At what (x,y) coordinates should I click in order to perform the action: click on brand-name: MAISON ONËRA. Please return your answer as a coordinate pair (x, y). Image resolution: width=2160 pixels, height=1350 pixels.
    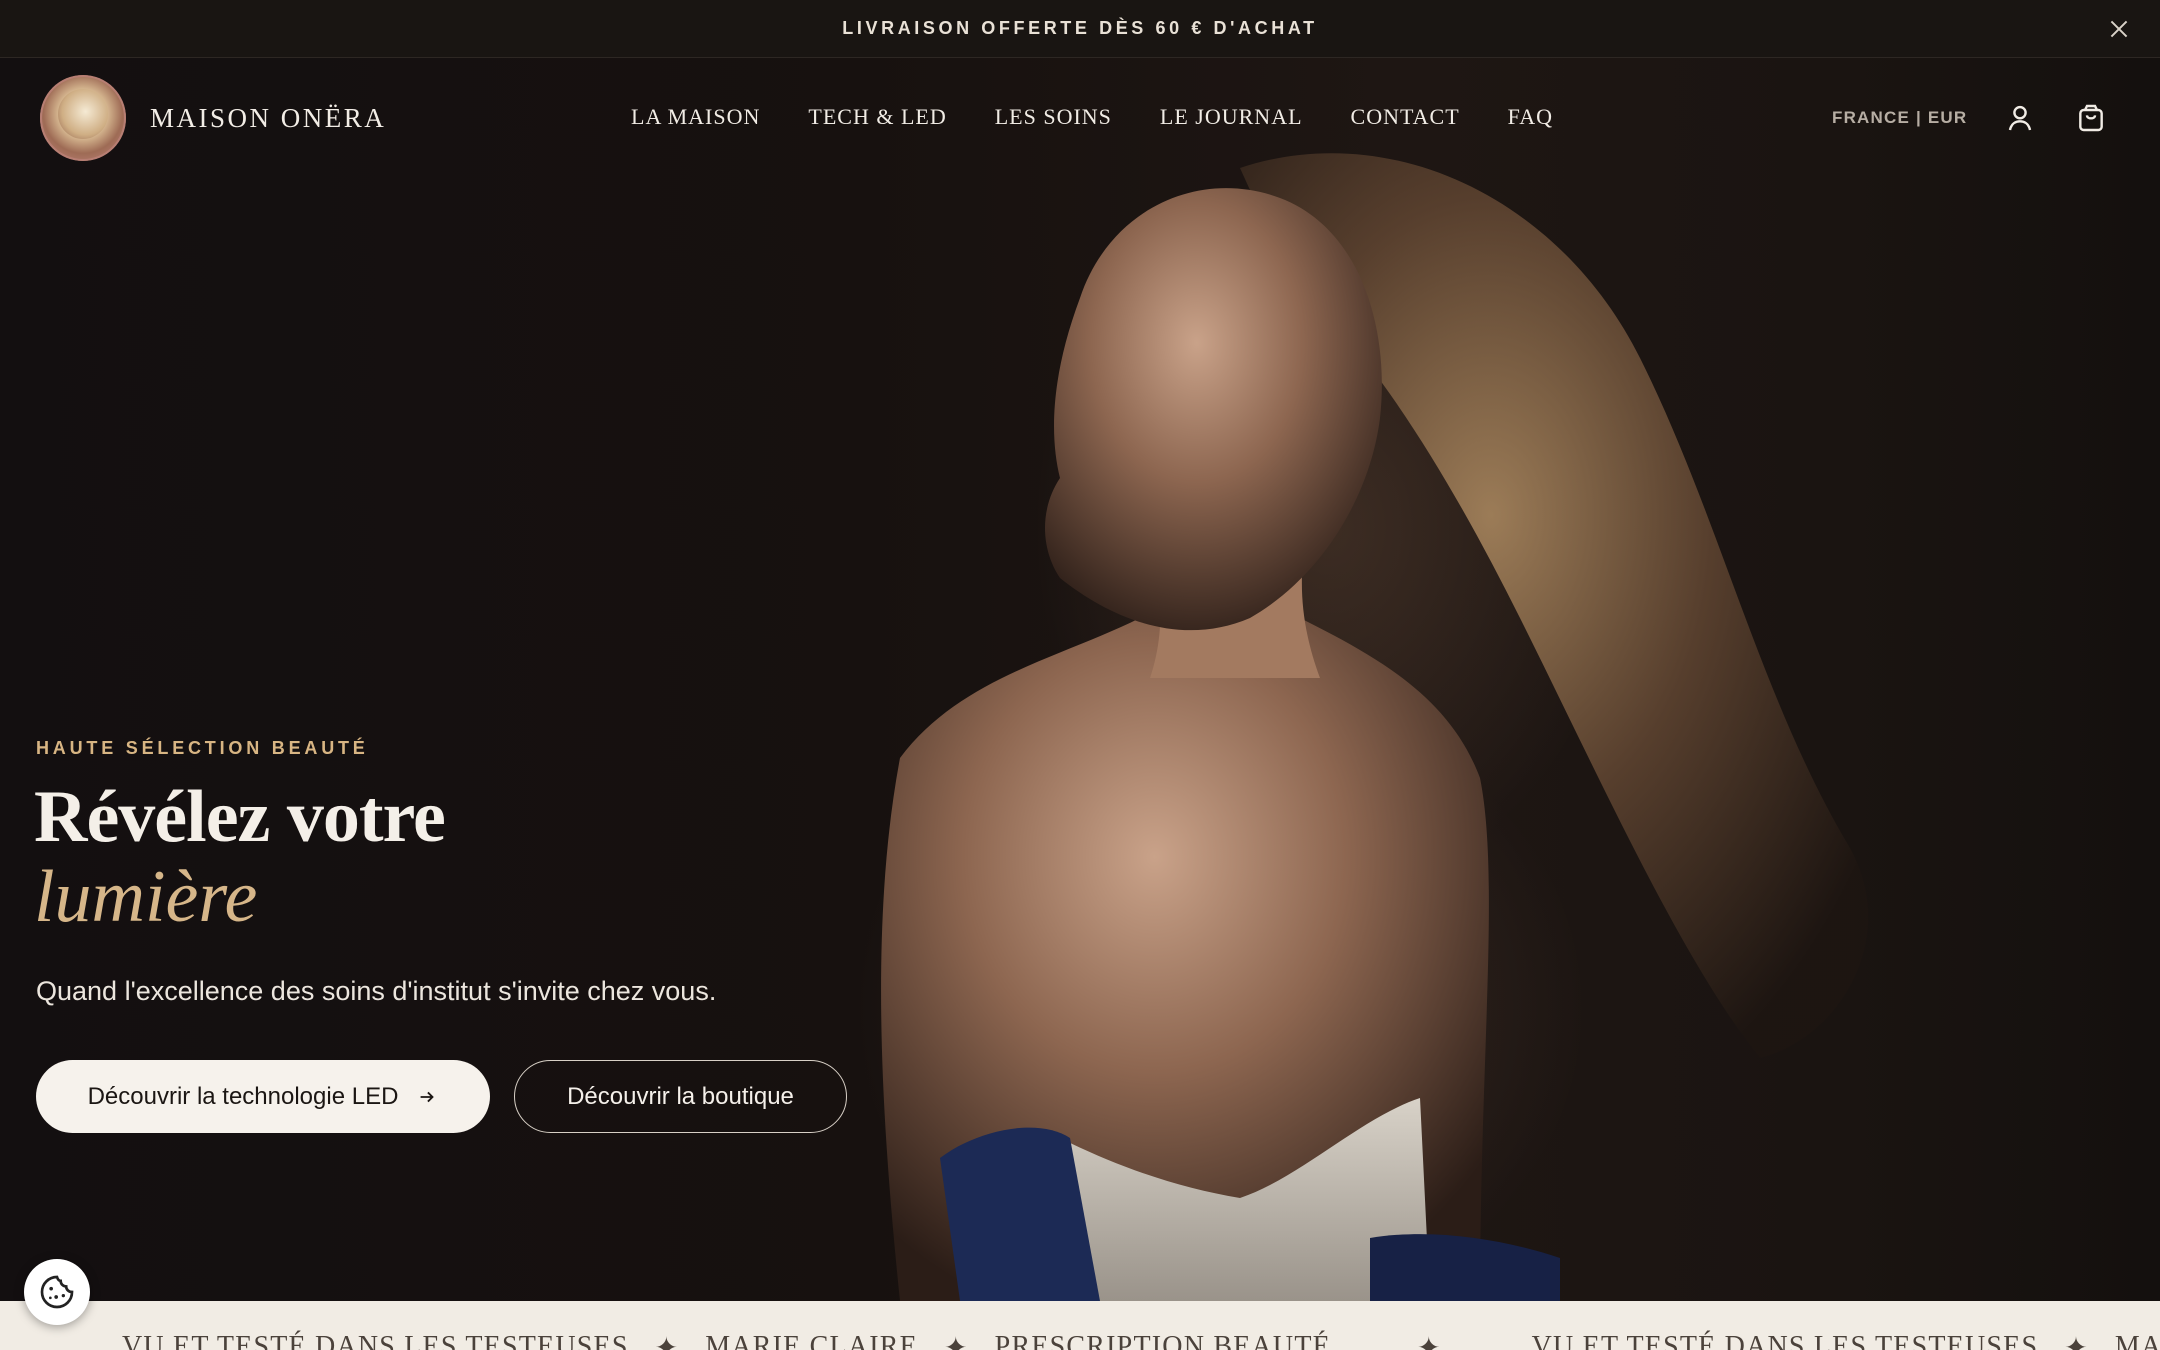
    Looking at the image, I should click on (268, 117).